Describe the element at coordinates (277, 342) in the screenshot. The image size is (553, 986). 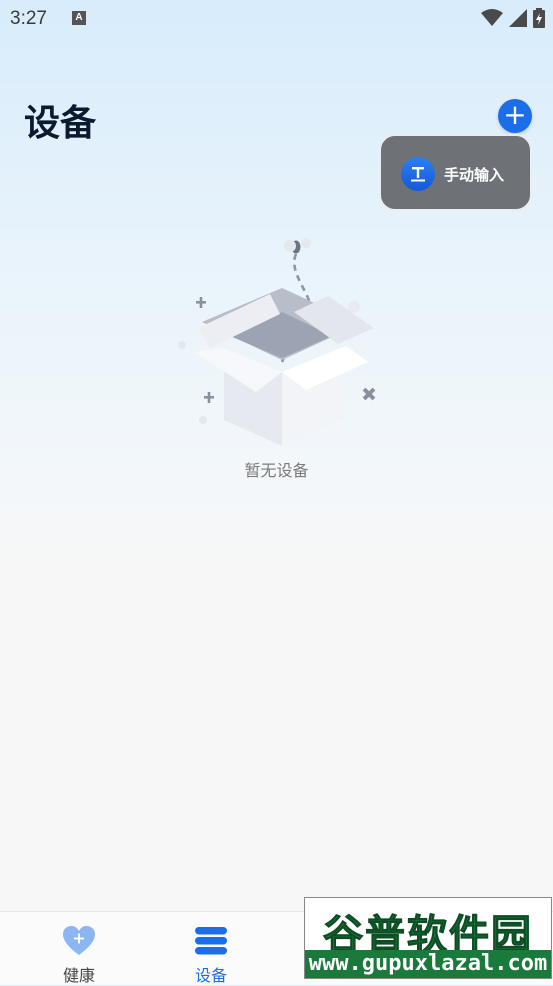
I see `empty-box-icon` at that location.